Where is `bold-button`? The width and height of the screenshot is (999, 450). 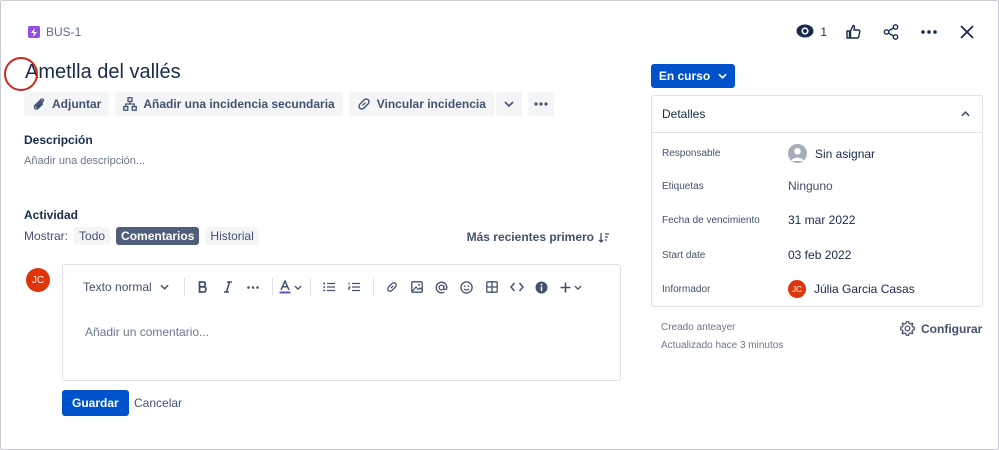
bold-button is located at coordinates (203, 287).